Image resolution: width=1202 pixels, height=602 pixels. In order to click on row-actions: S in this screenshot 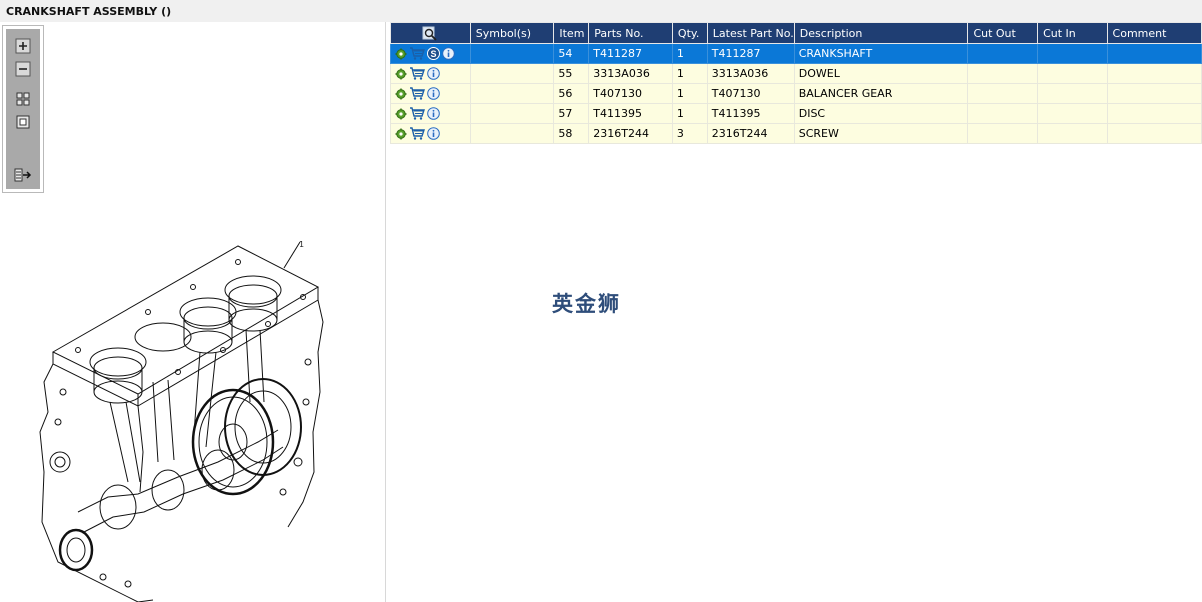, I will do `click(430, 53)`.